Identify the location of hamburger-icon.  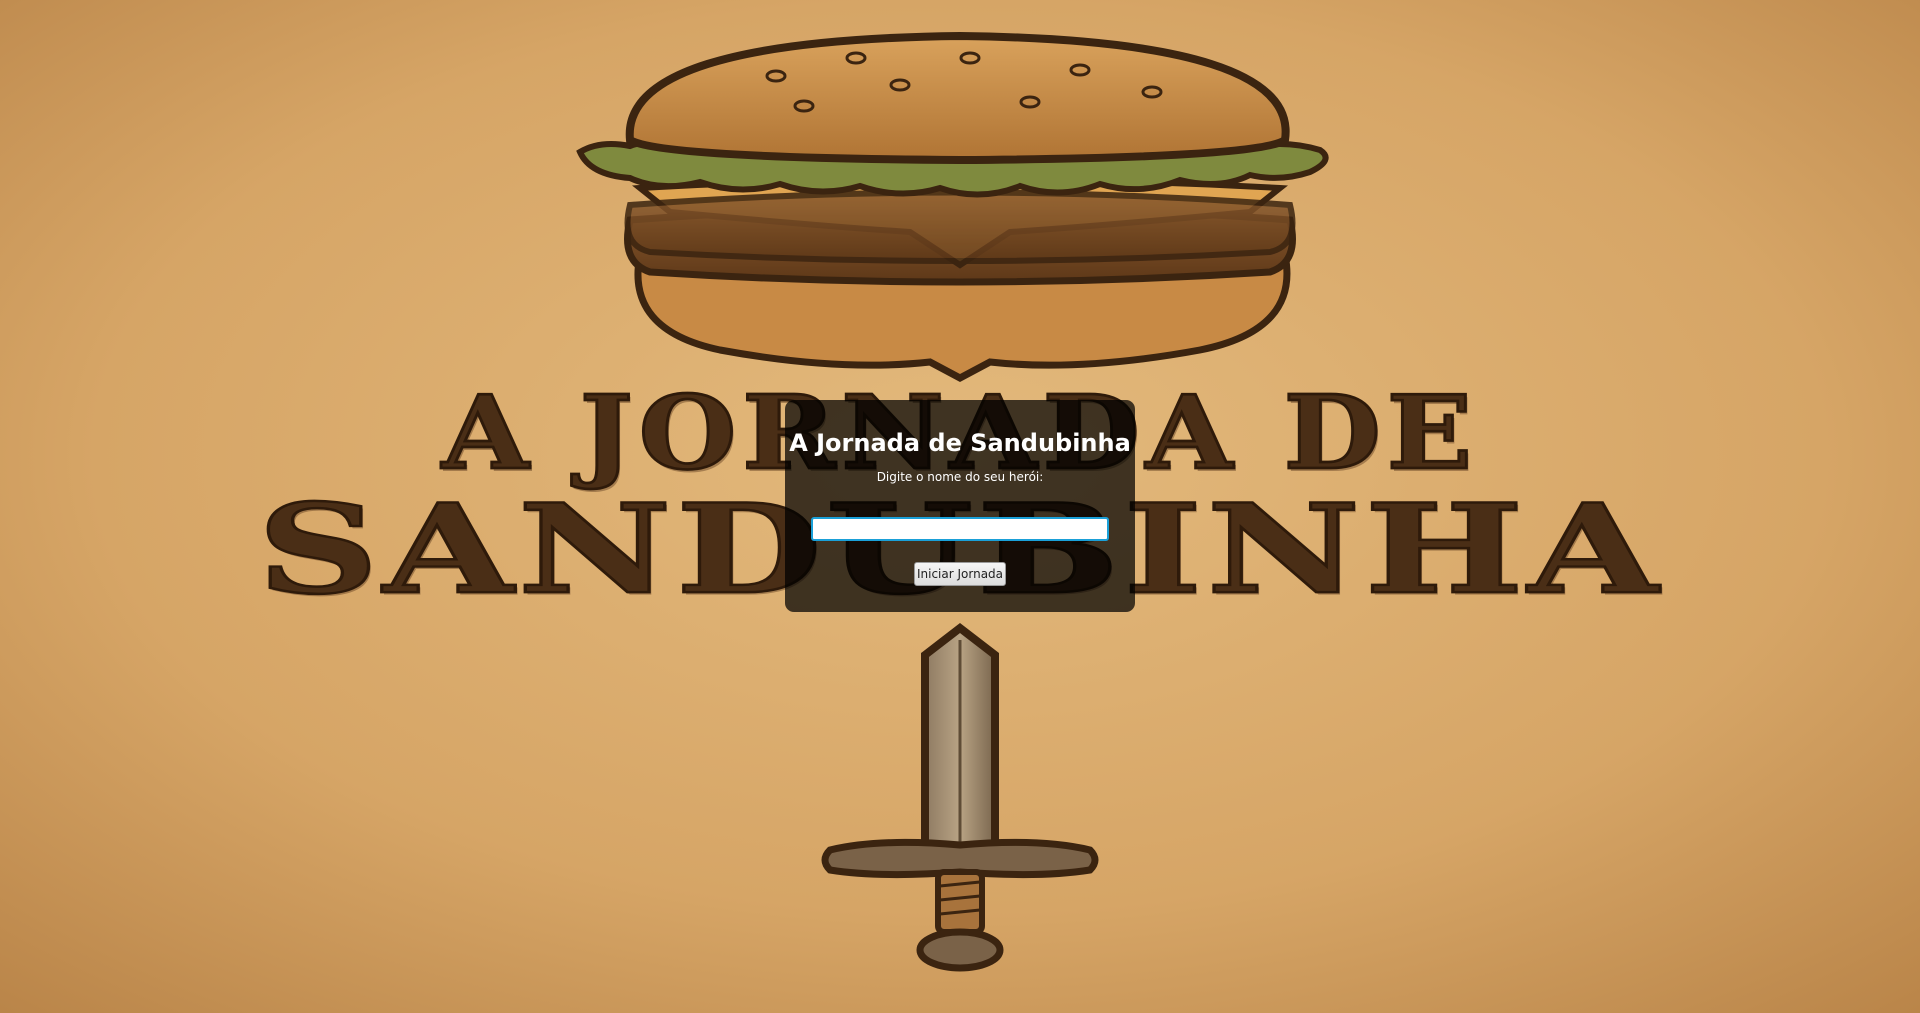
(952, 206).